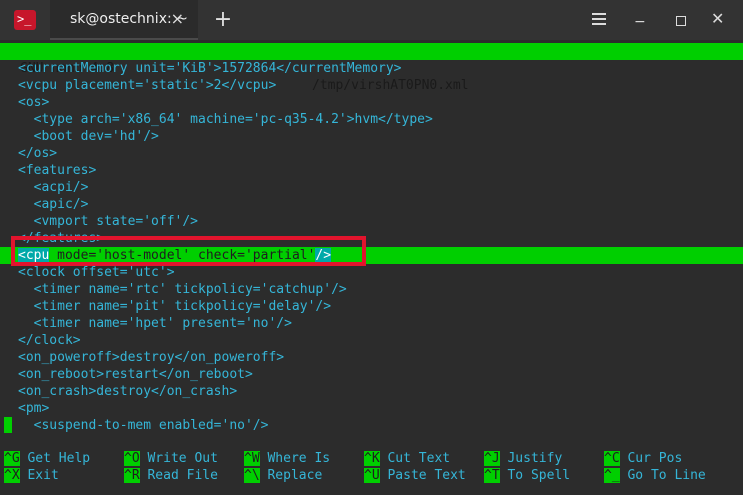 The image size is (743, 495). I want to click on shortcut-to-spell: ^T To Spell, so click(527, 475).